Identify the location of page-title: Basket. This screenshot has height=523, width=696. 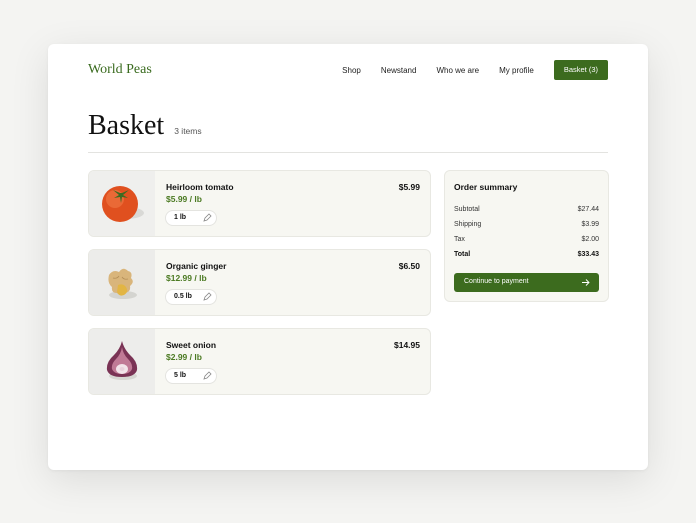
(126, 125).